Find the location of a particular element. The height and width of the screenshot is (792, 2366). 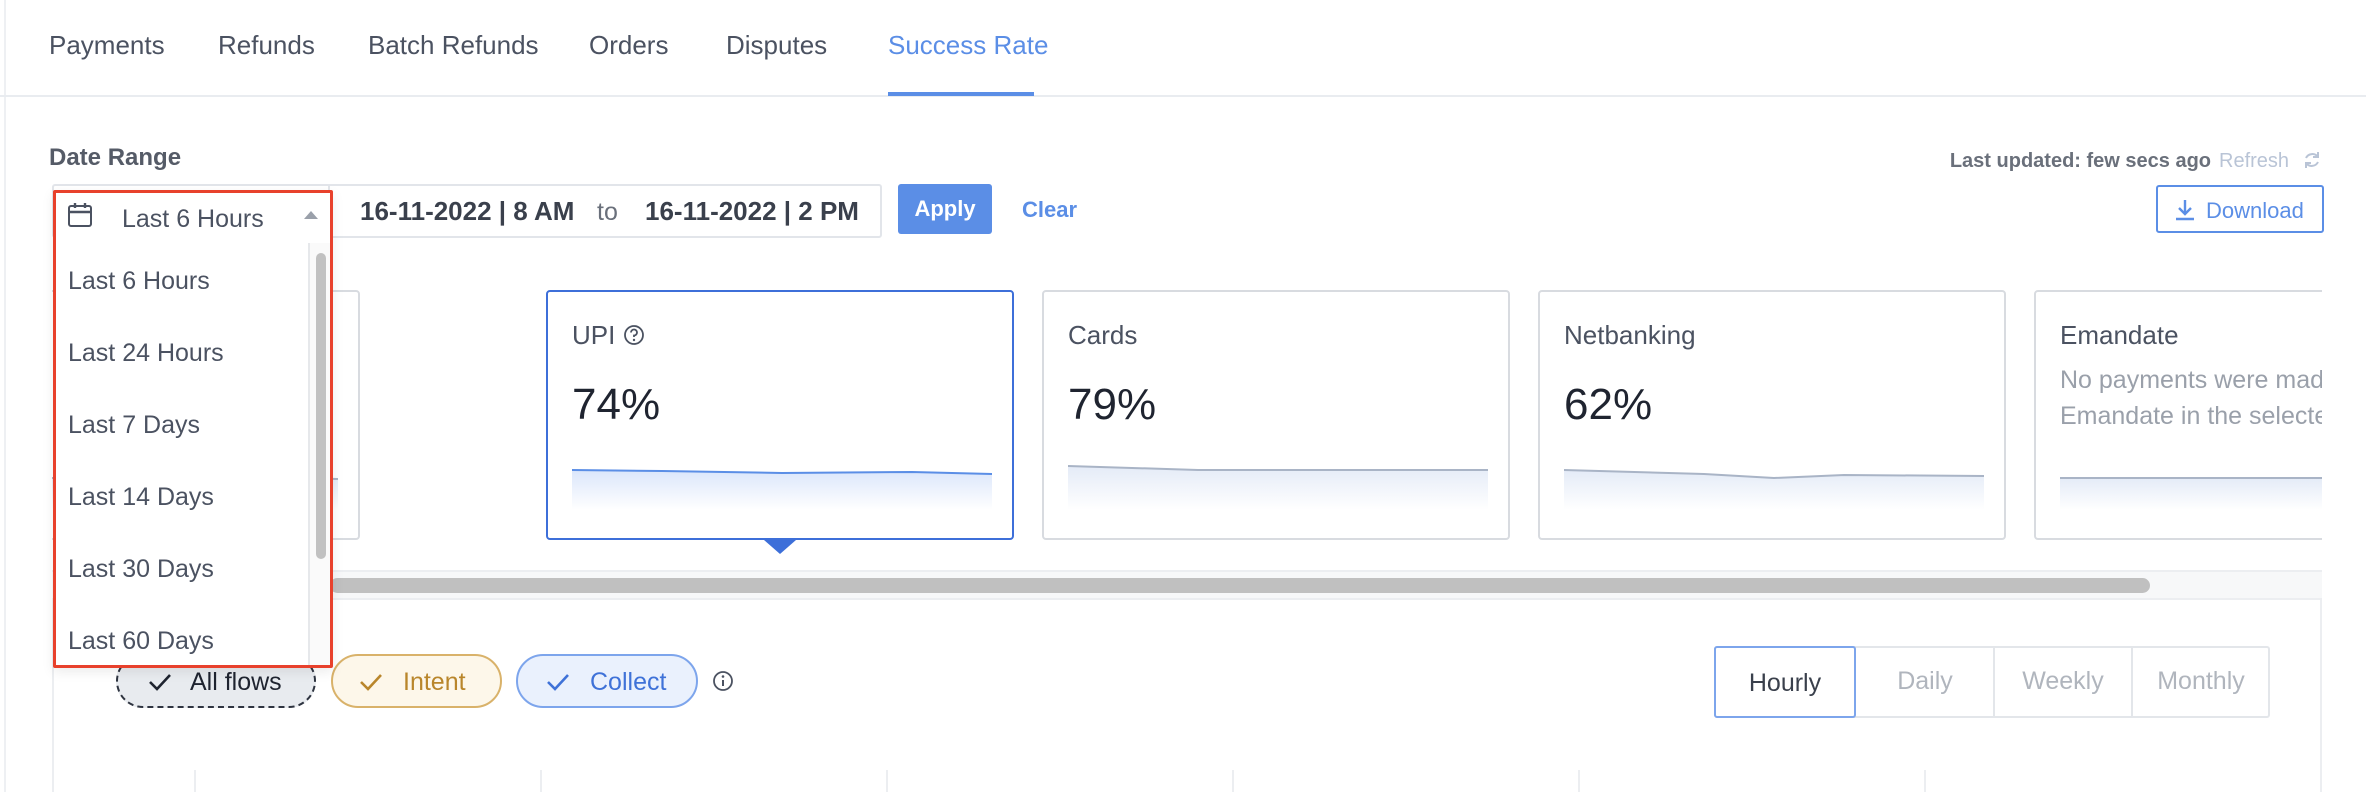

sparkline-emandate is located at coordinates (2191, 493).